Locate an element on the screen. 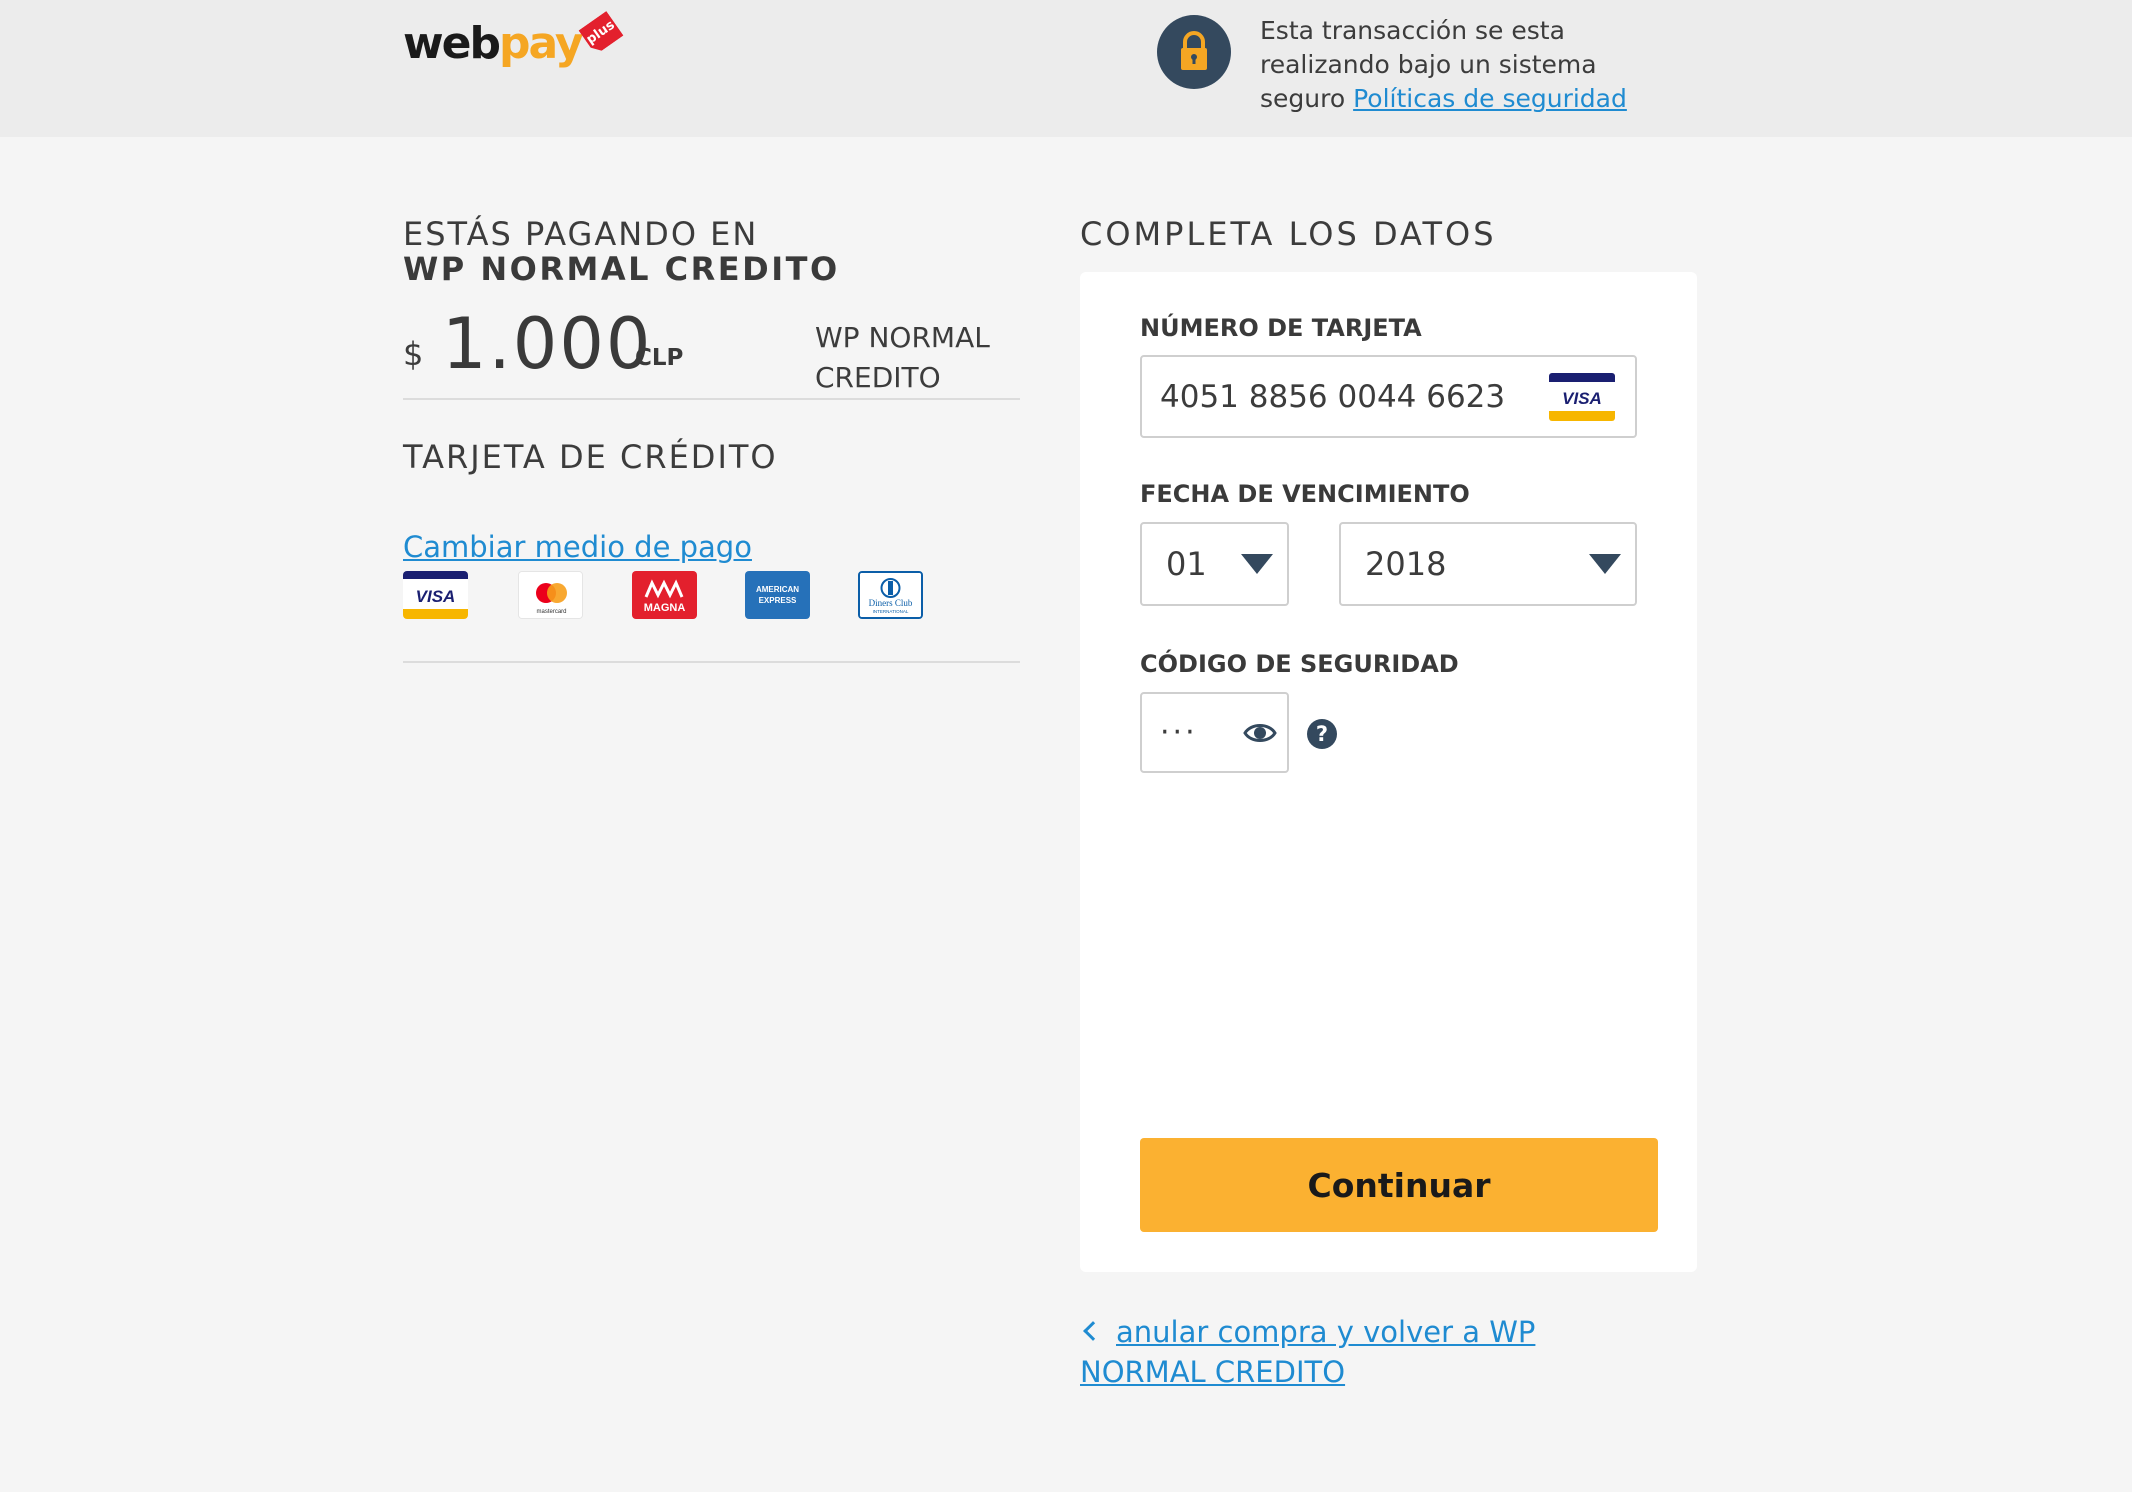 The width and height of the screenshot is (2132, 1492). svg-text: EXPRESS is located at coordinates (778, 600).